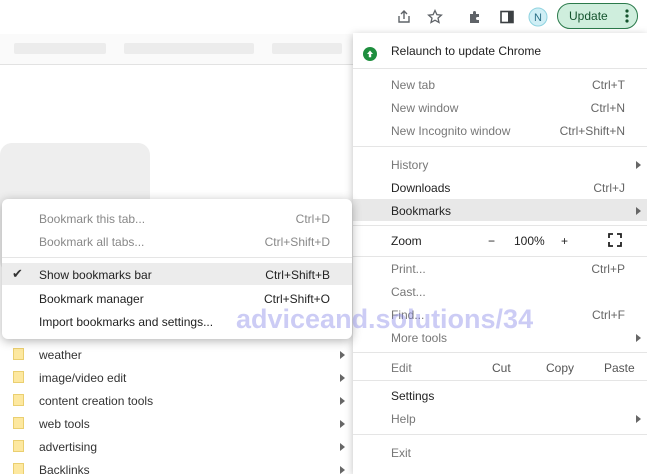 This screenshot has height=474, width=647. I want to click on folder-label: Backlinks, so click(64, 468).